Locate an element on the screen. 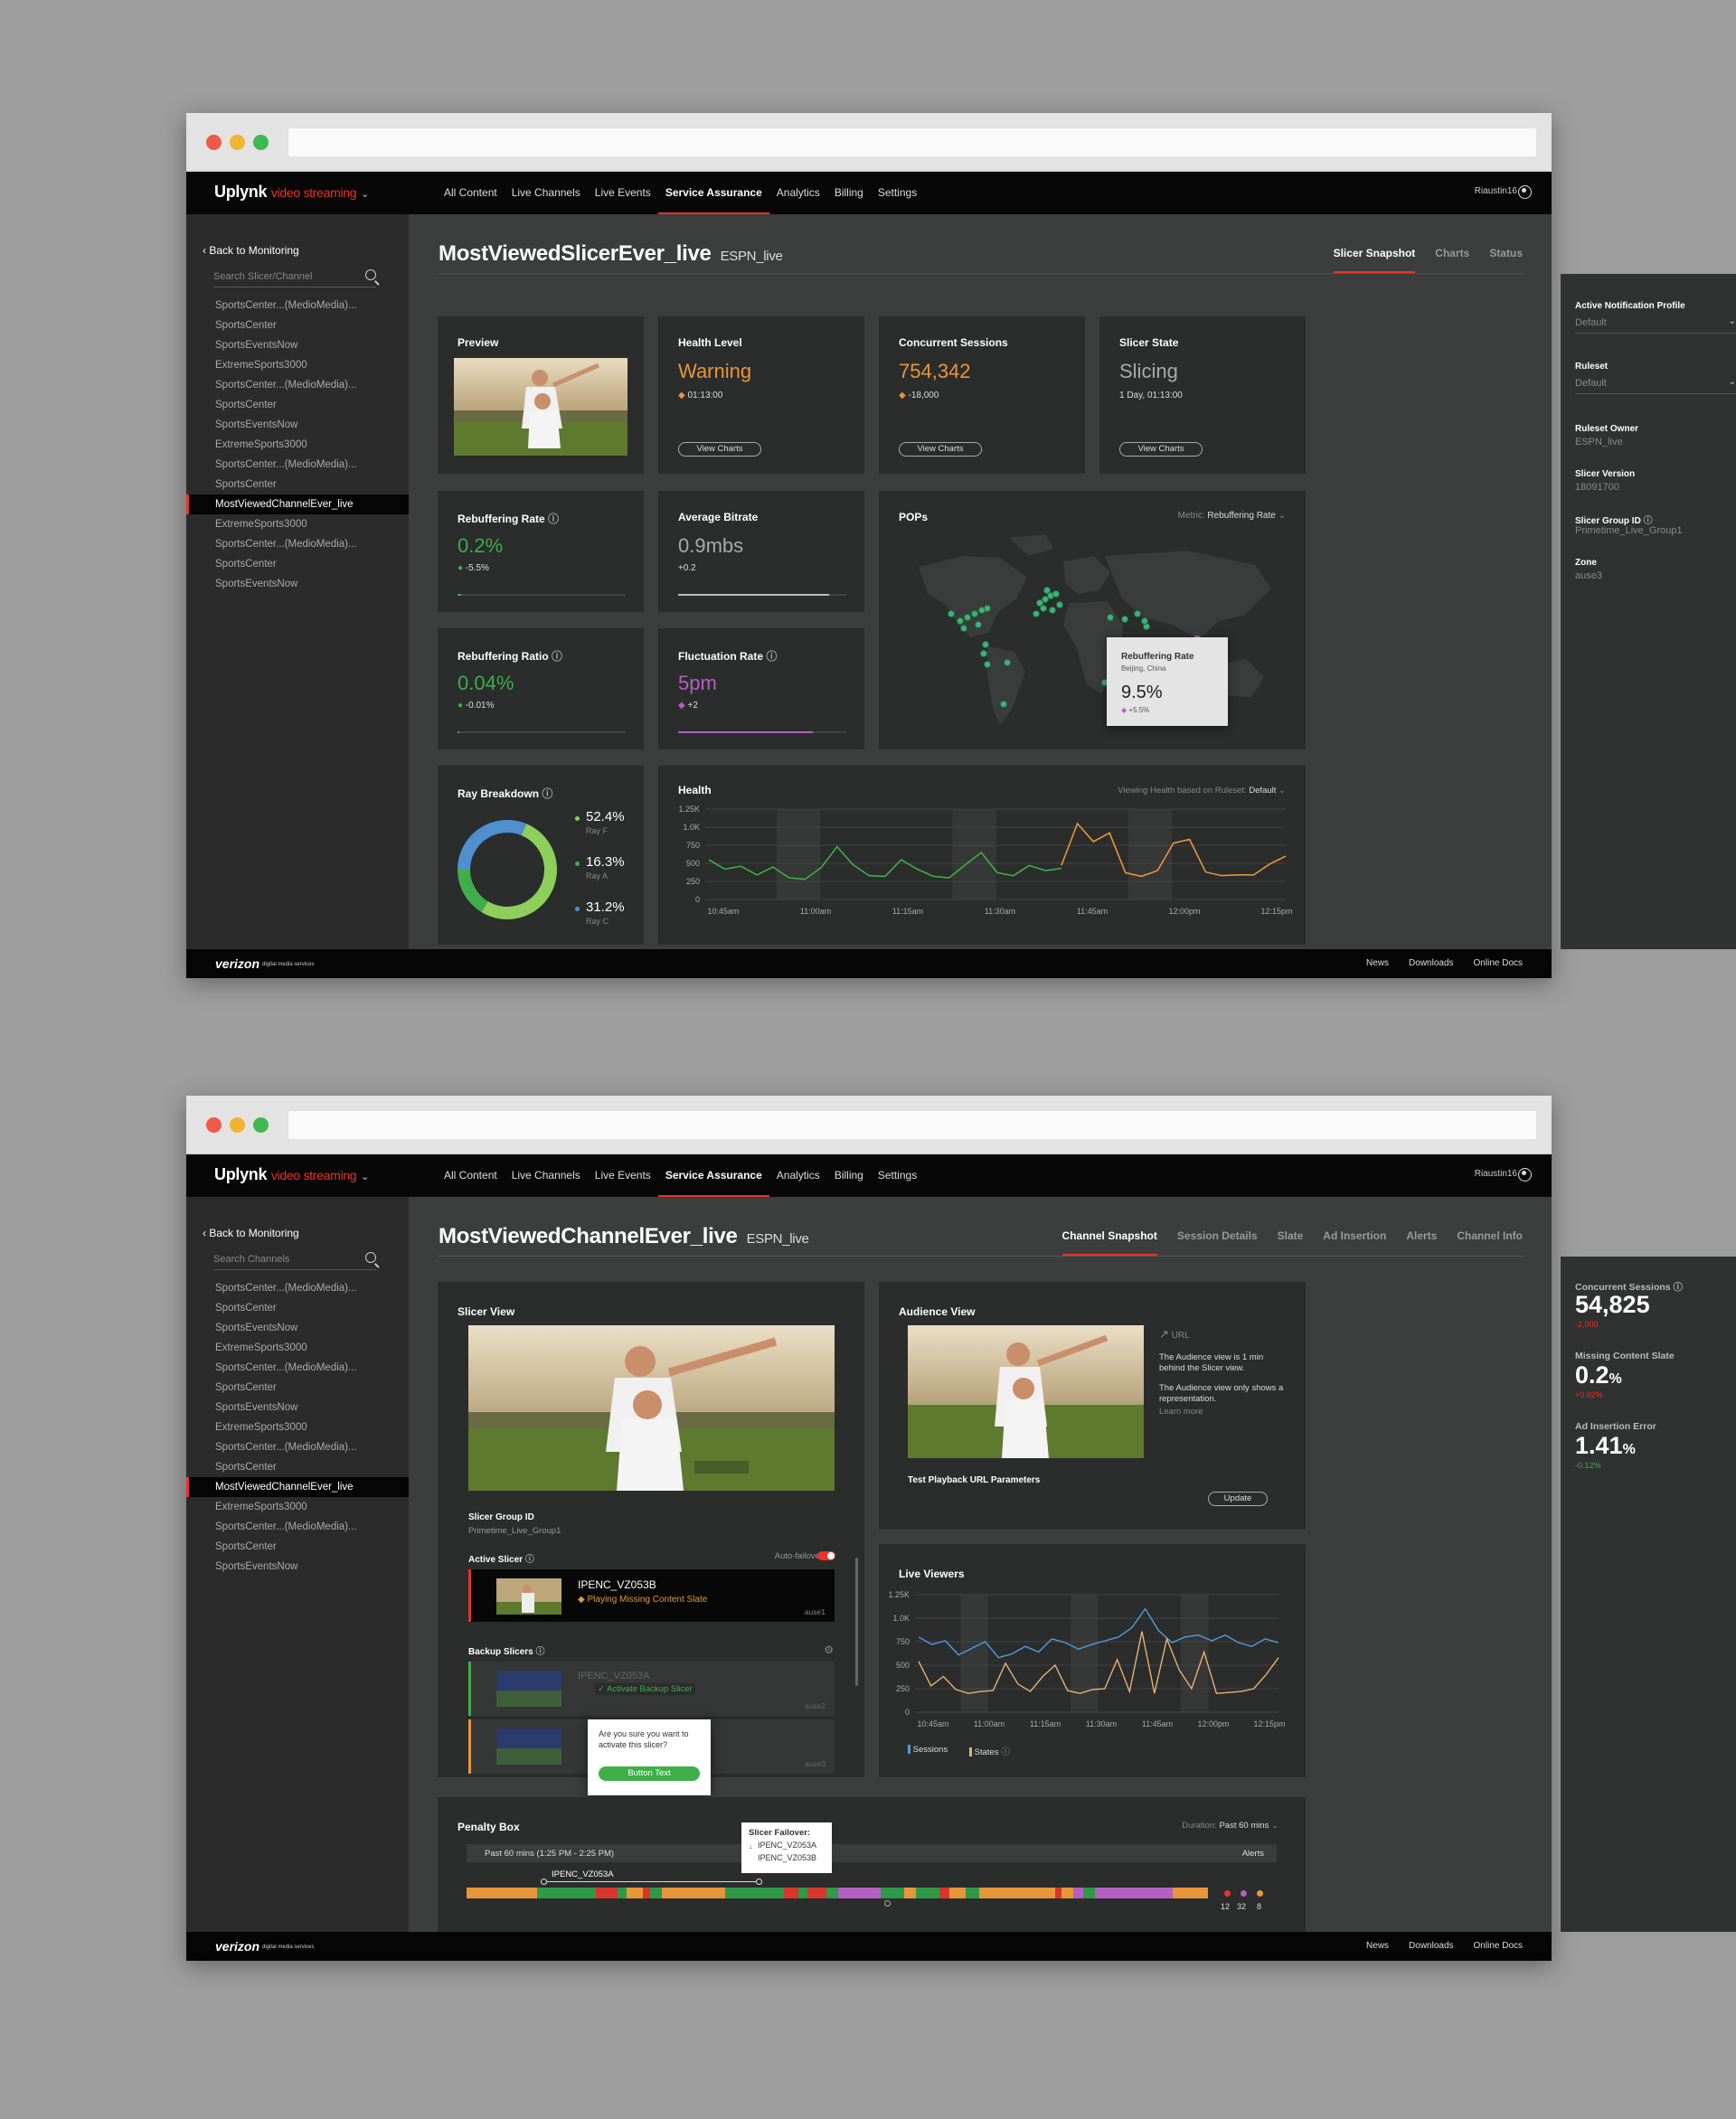  learn-more-link: Learn more is located at coordinates (1181, 1412).